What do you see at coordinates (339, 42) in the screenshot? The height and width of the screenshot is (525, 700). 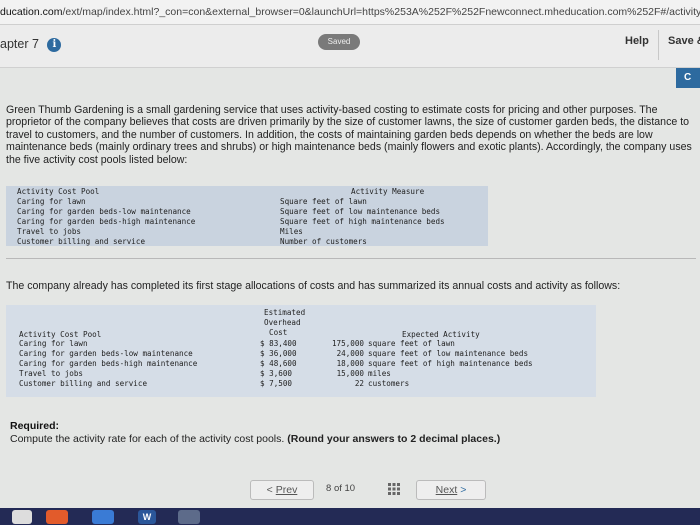 I see `saved-badge: Saved` at bounding box center [339, 42].